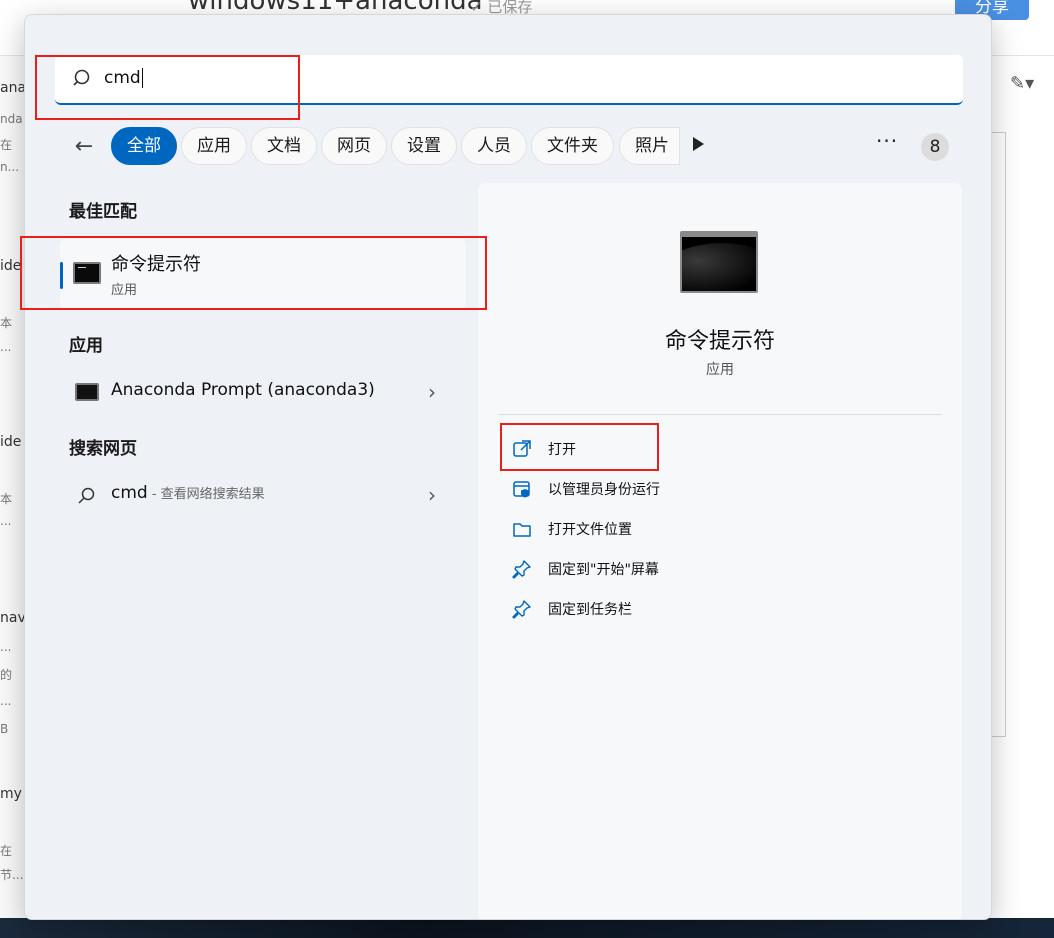 The image size is (1054, 938). Describe the element at coordinates (527, 928) in the screenshot. I see `taskbar` at that location.